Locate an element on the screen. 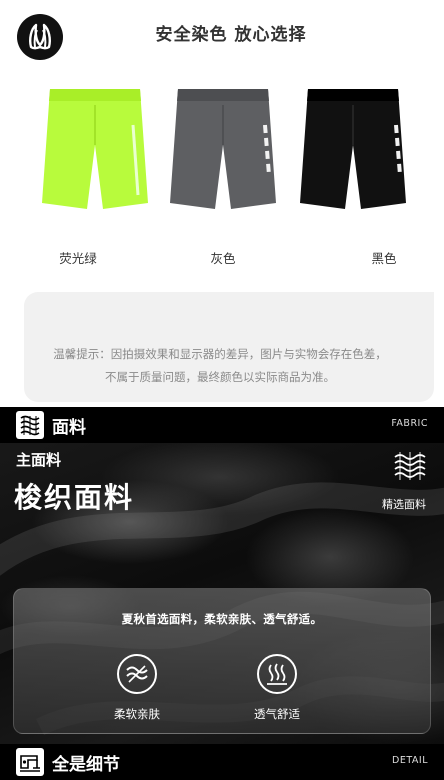 The image size is (444, 780). fabric-header-bar: 面料 FABRIC is located at coordinates (222, 425).